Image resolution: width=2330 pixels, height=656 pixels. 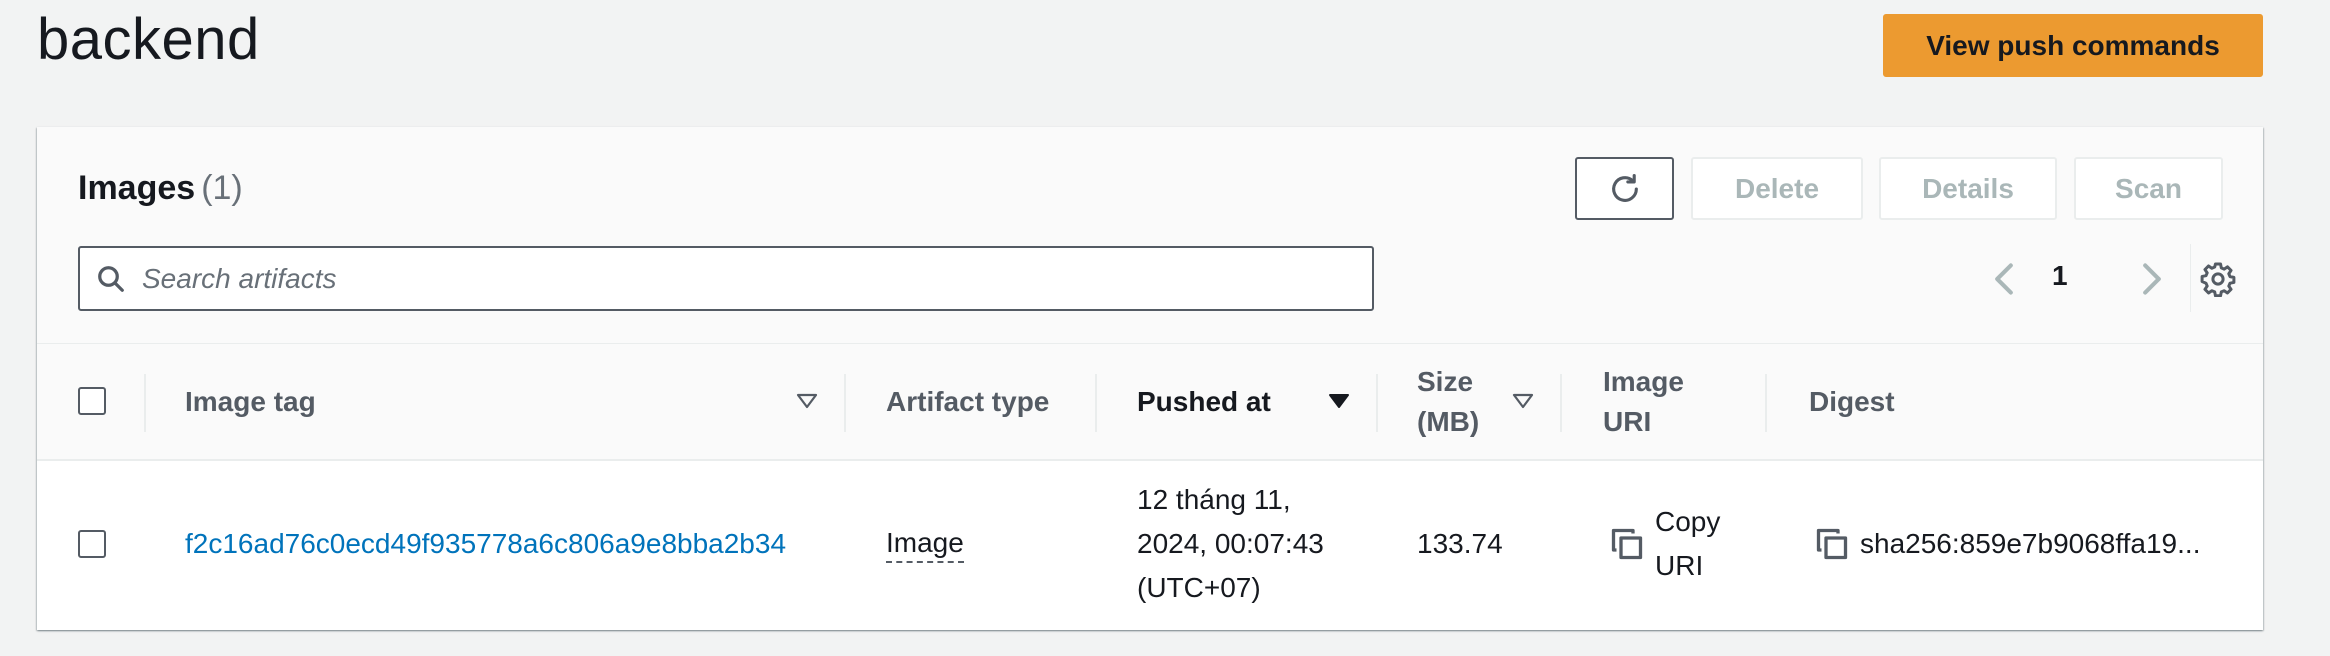 I want to click on details-button: Details, so click(x=1968, y=188).